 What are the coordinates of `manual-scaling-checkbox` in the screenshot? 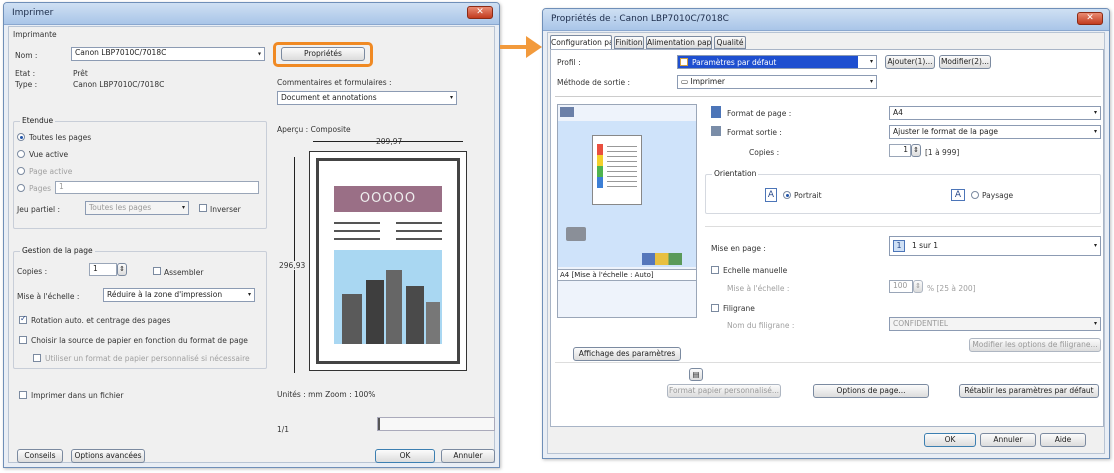 It's located at (715, 270).